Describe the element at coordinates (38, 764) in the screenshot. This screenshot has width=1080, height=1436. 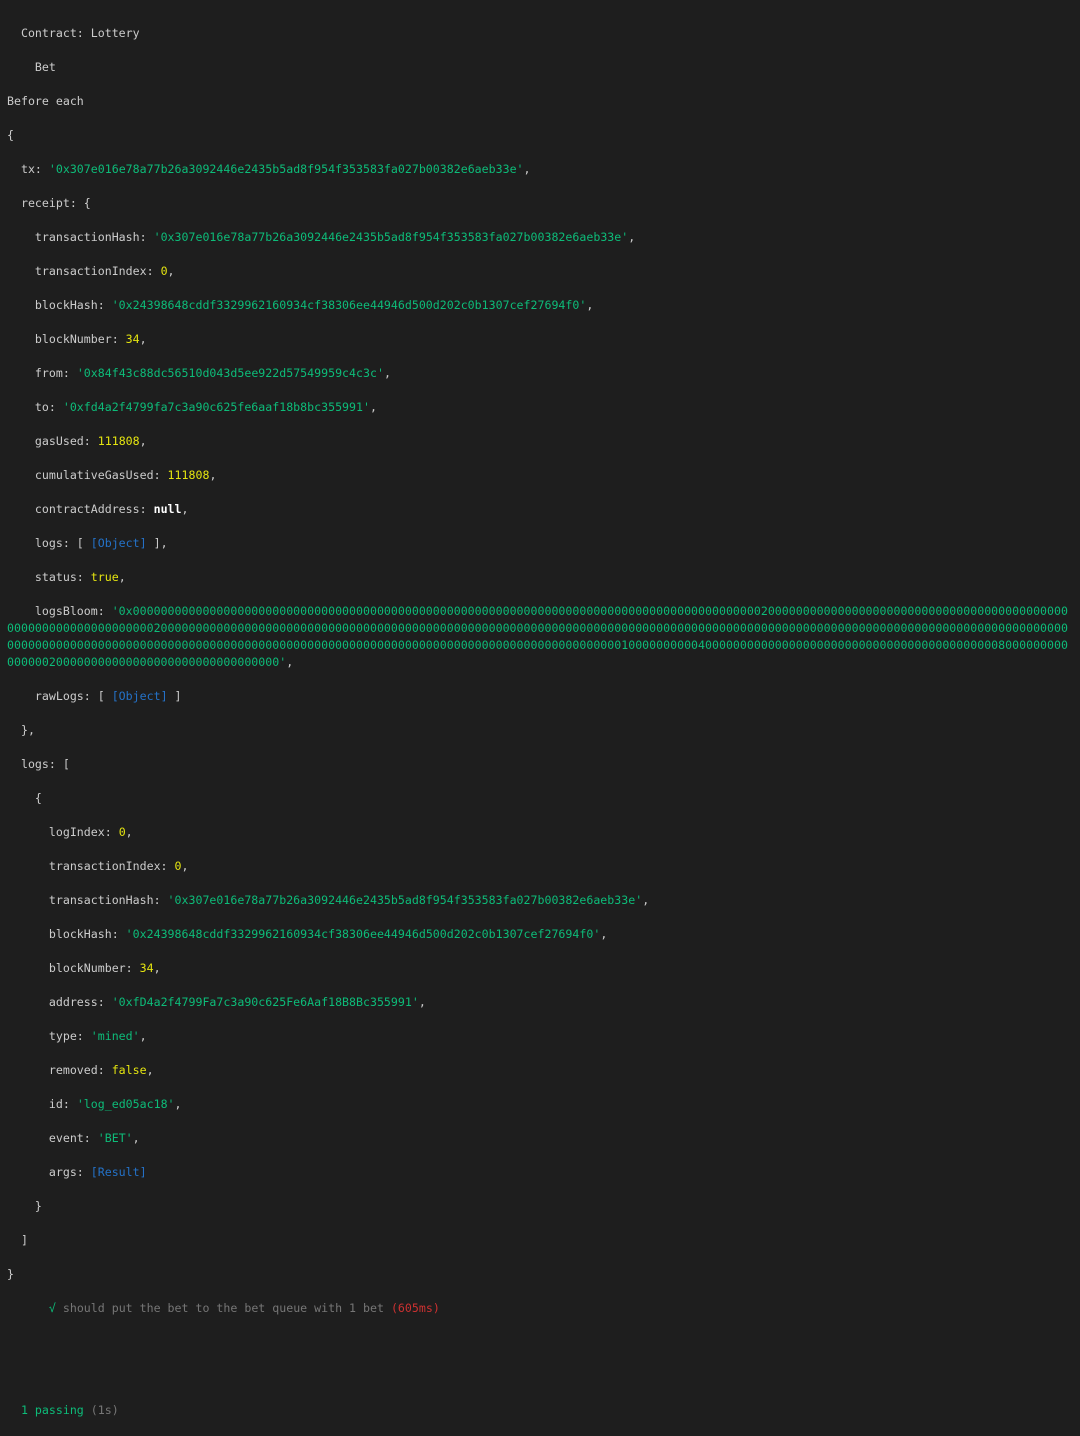
I see `logs-open: logs: [` at that location.